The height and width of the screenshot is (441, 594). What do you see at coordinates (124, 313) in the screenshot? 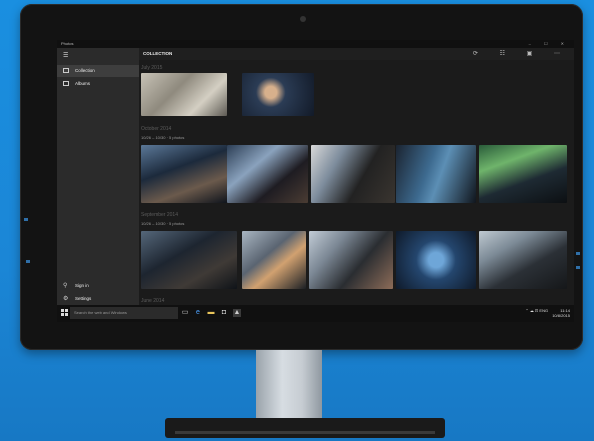
I see `taskbar-search-input: Search the web and Windows` at bounding box center [124, 313].